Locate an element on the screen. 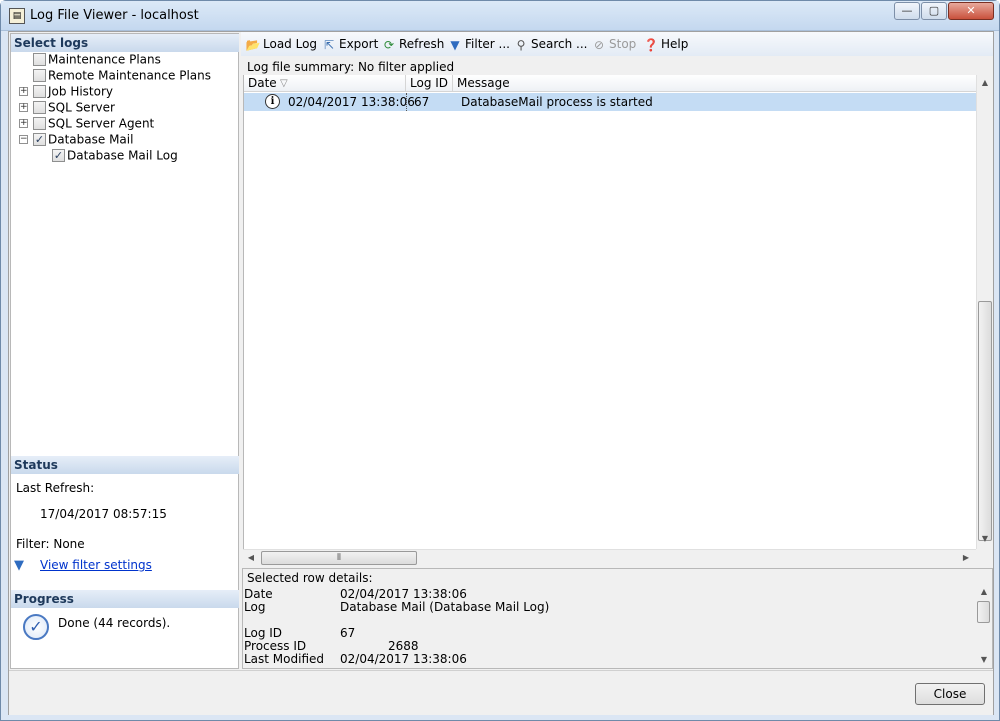 The image size is (1000, 721). view-filter-settings-link: View filter settings is located at coordinates (96, 565).